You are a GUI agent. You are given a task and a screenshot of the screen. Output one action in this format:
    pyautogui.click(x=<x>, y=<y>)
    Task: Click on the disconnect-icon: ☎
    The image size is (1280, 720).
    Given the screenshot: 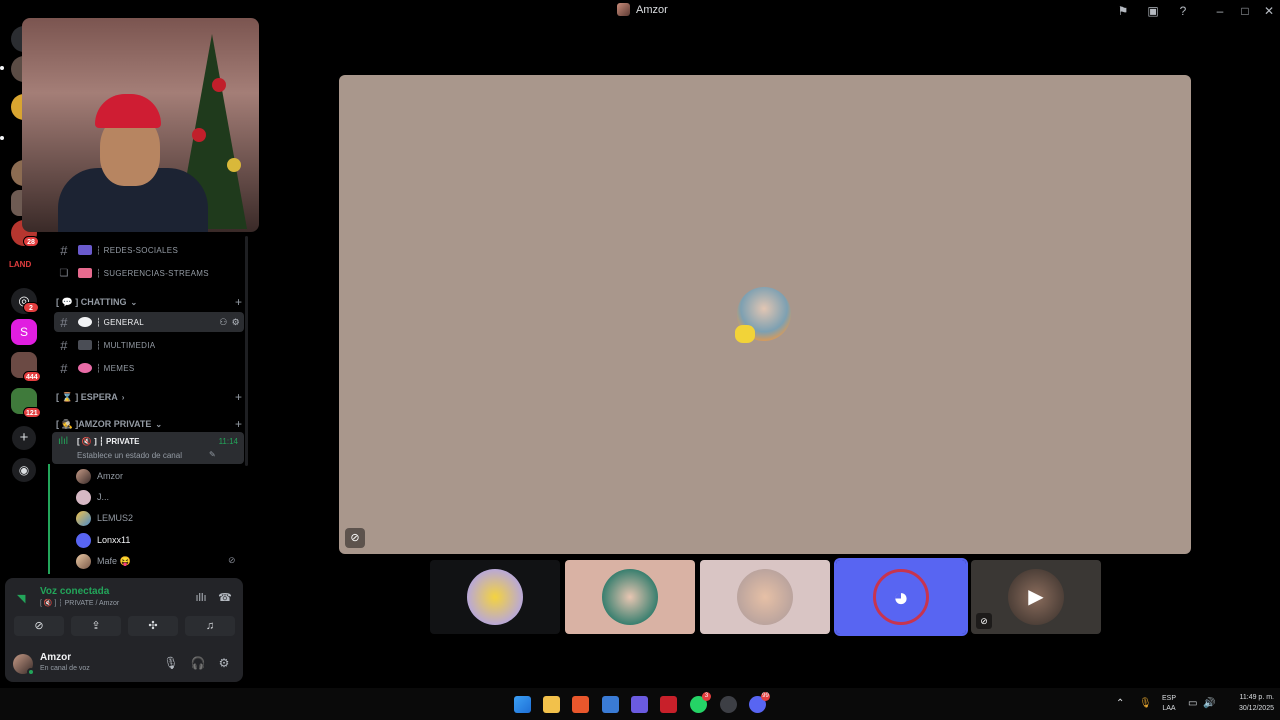 What is the action you would take?
    pyautogui.click(x=225, y=598)
    